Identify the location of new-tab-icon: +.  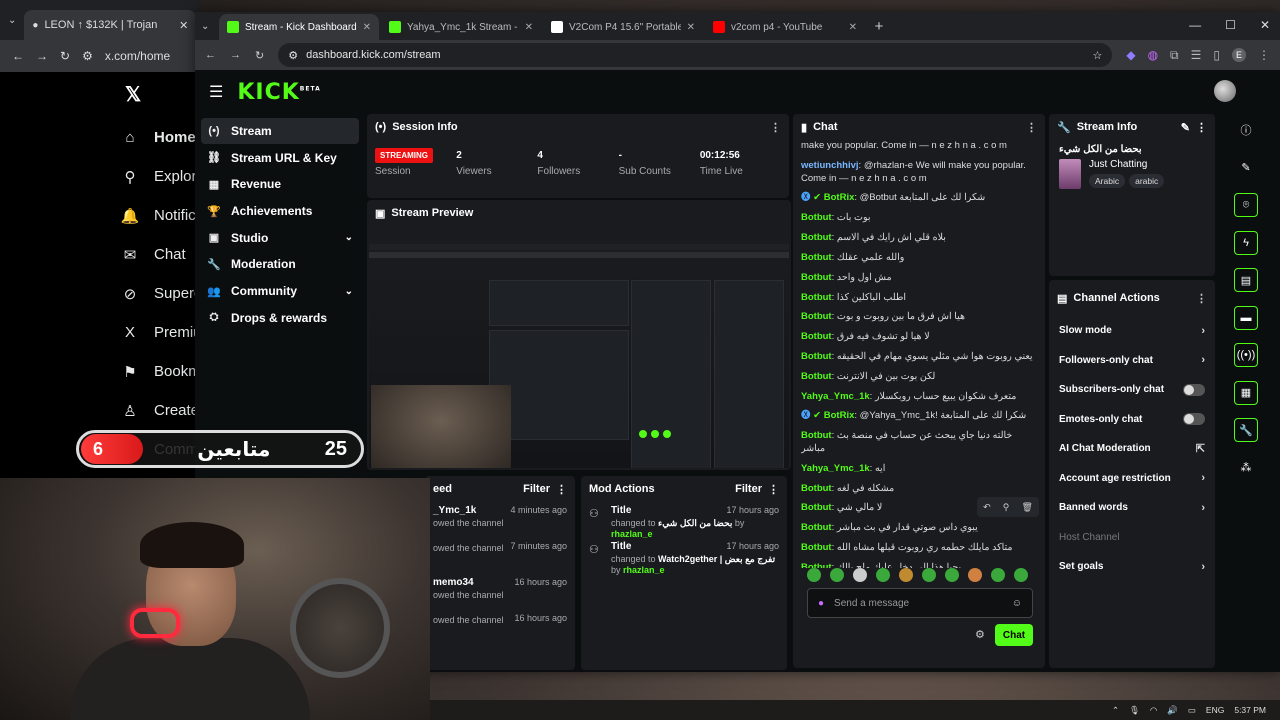
(879, 26).